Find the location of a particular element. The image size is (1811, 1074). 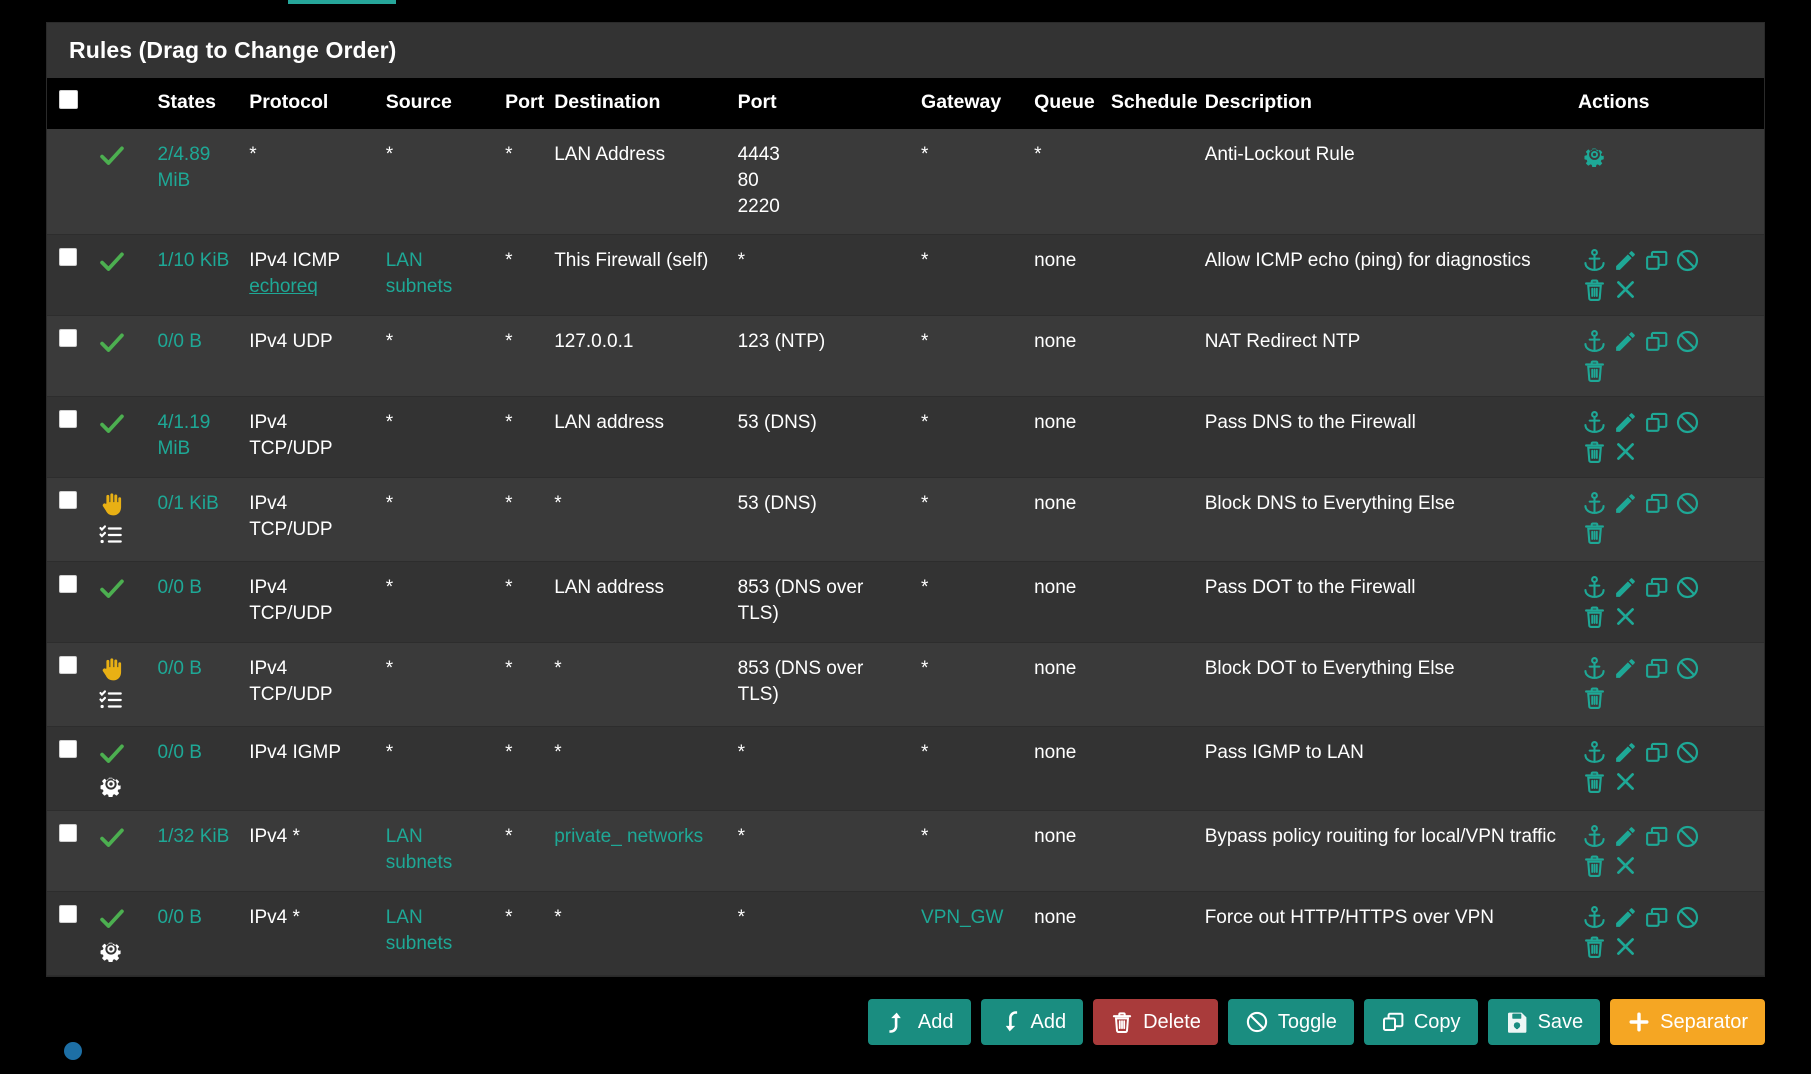

gear-white-icon is located at coordinates (111, 784).